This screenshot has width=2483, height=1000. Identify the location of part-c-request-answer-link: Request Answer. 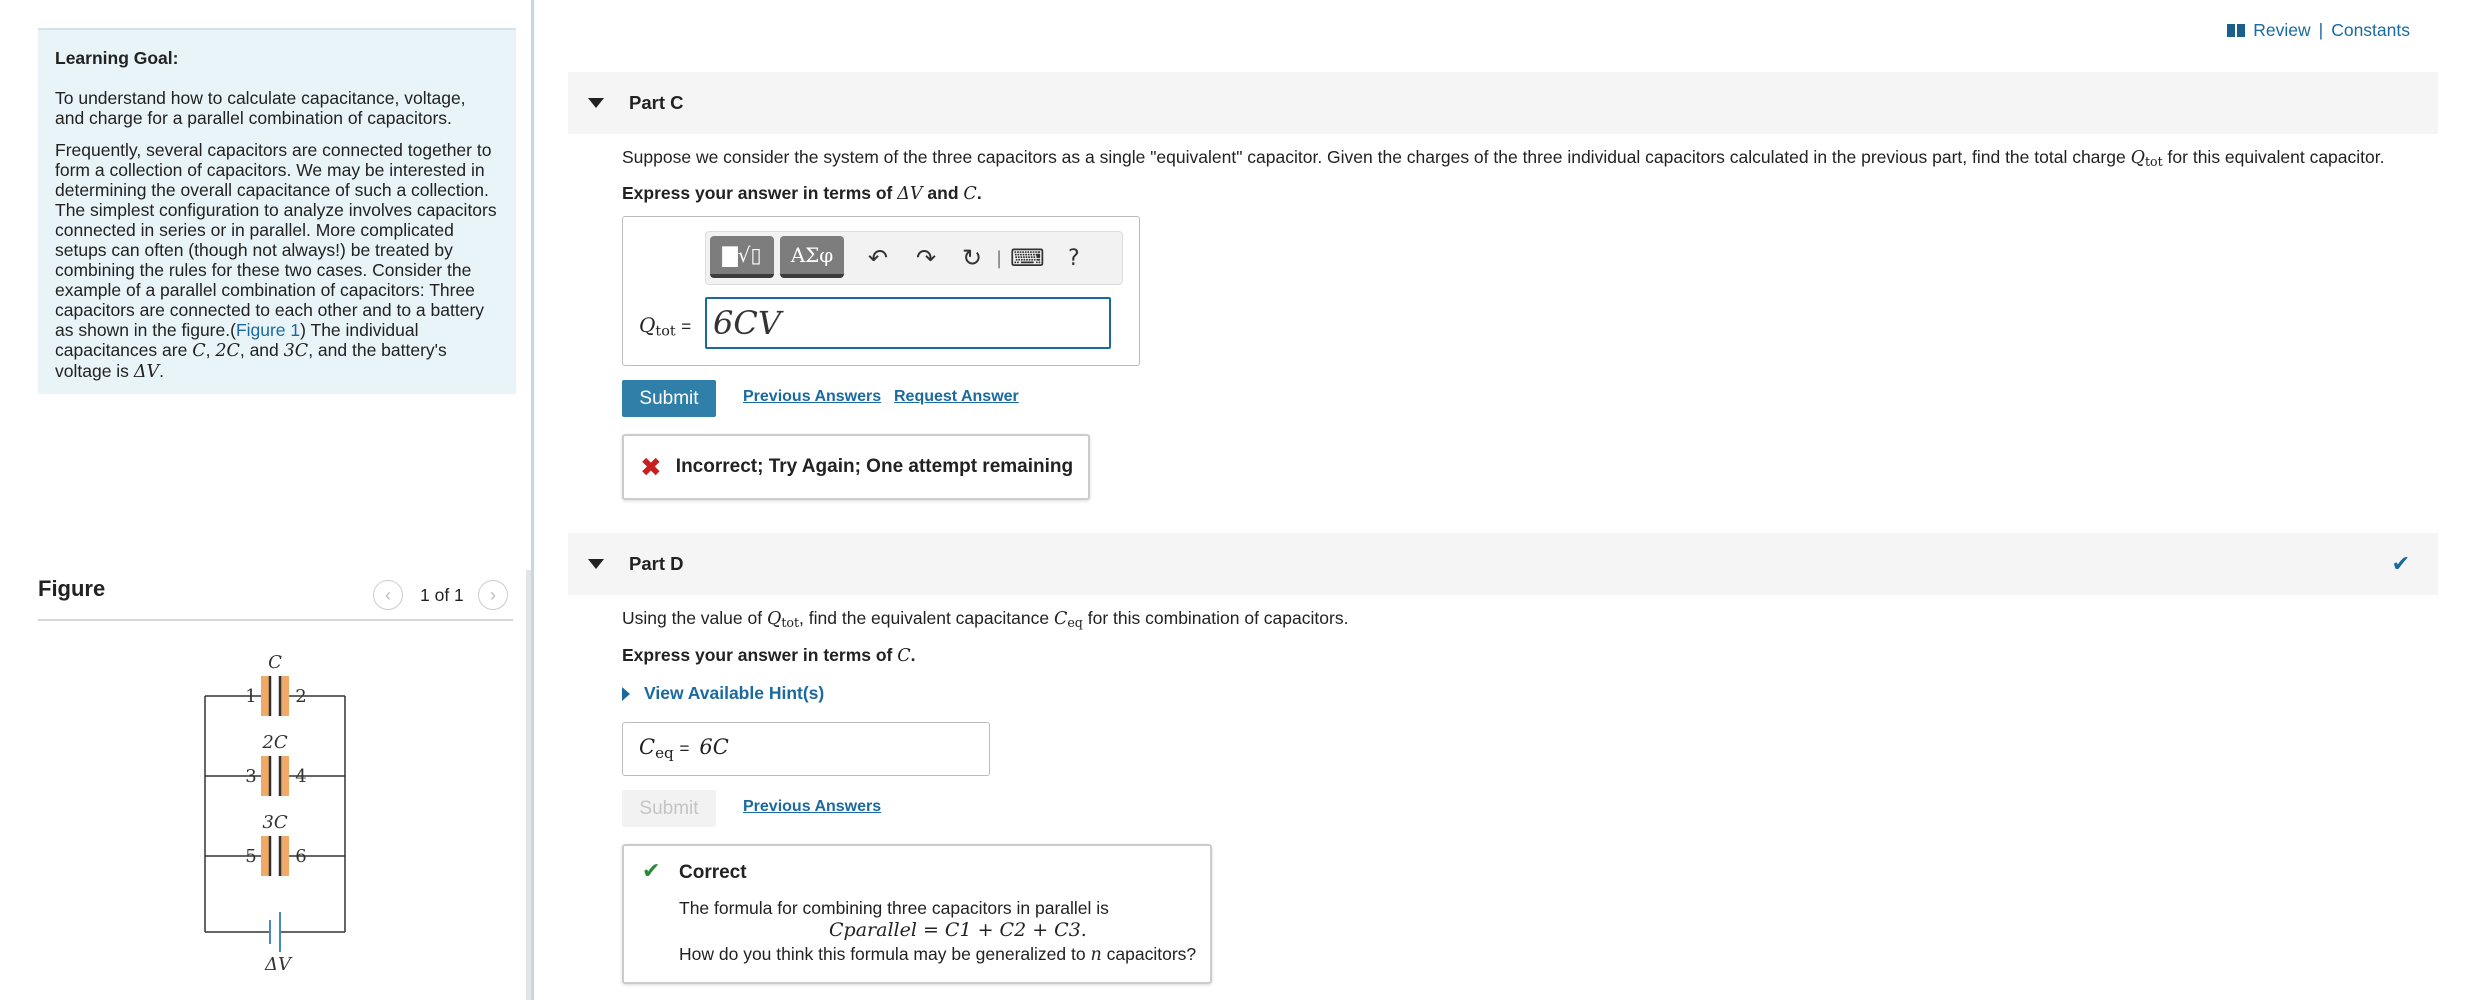
(956, 397).